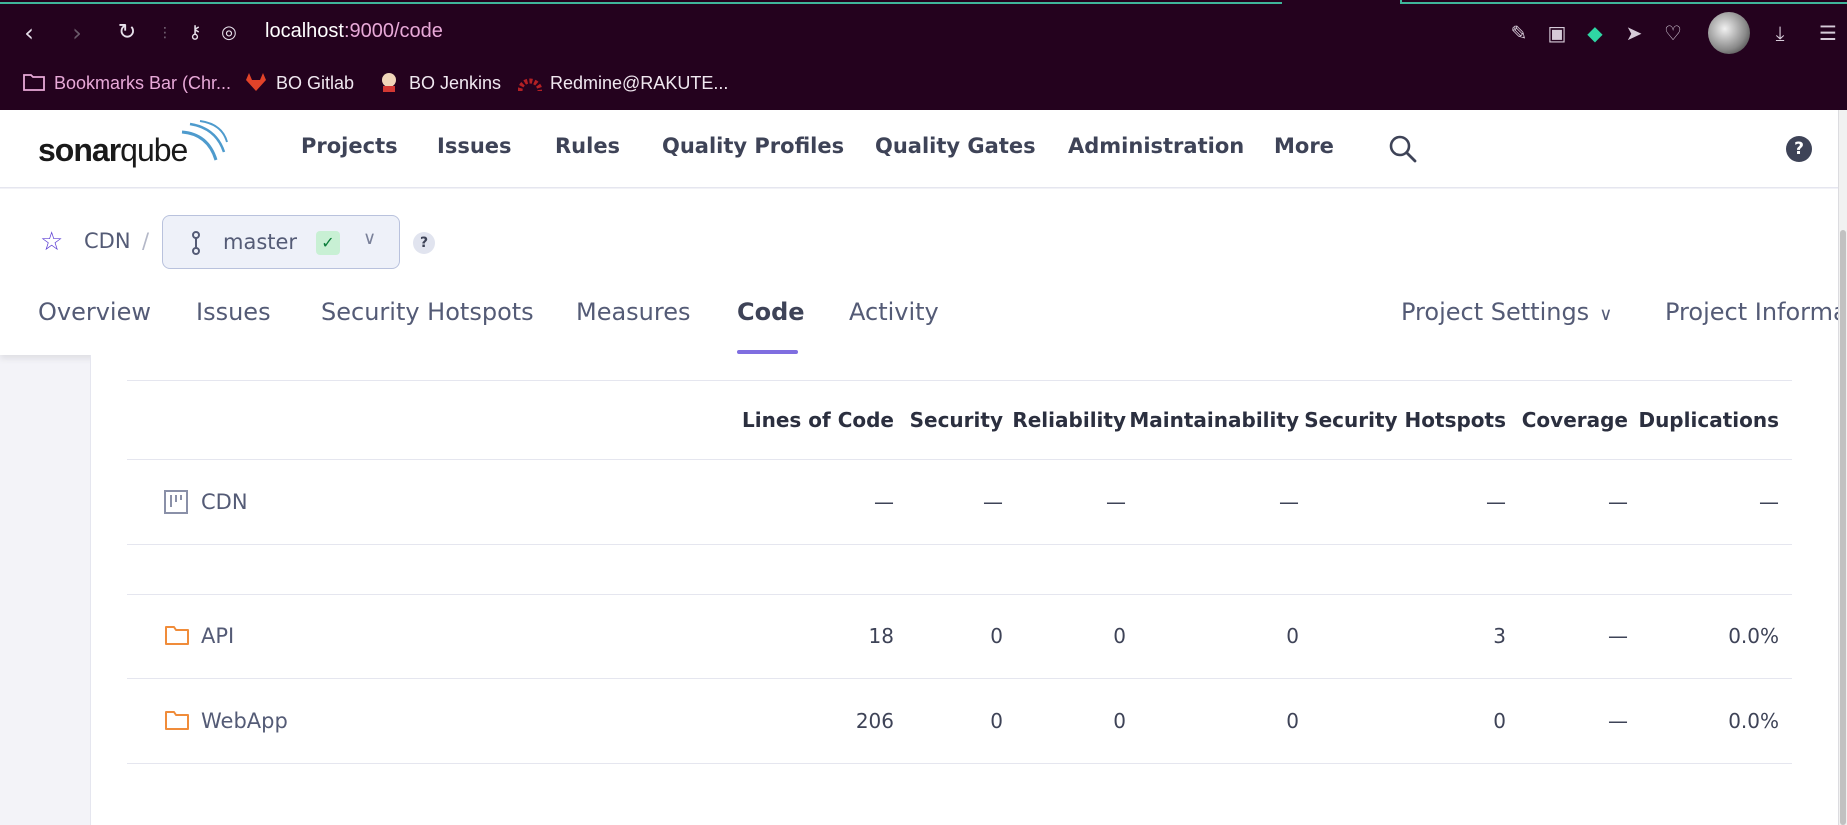 This screenshot has width=1847, height=825. I want to click on cell-lines-of-code: —, so click(884, 502).